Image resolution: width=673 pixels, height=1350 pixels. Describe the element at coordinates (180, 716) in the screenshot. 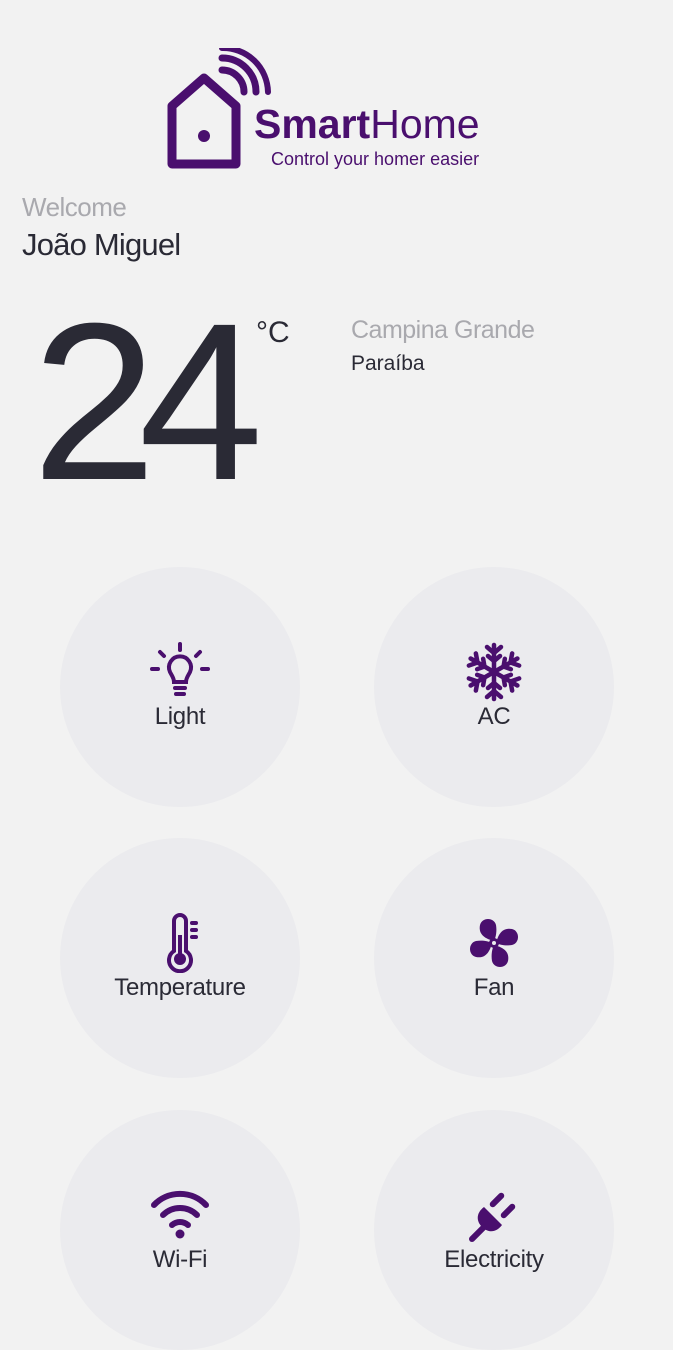

I see `light-label: Light` at that location.